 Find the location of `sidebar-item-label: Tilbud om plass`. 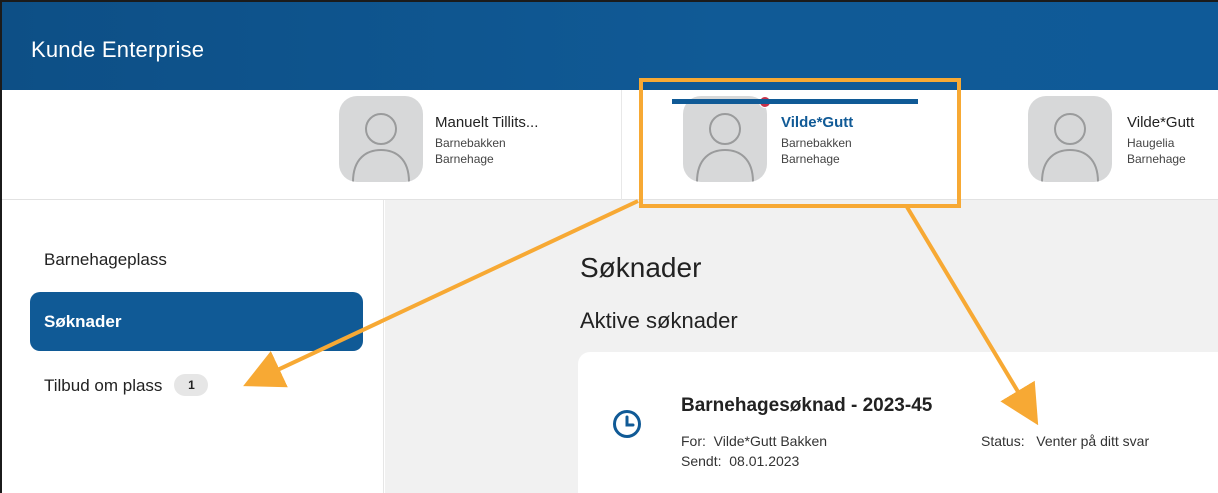

sidebar-item-label: Tilbud om plass is located at coordinates (103, 385).